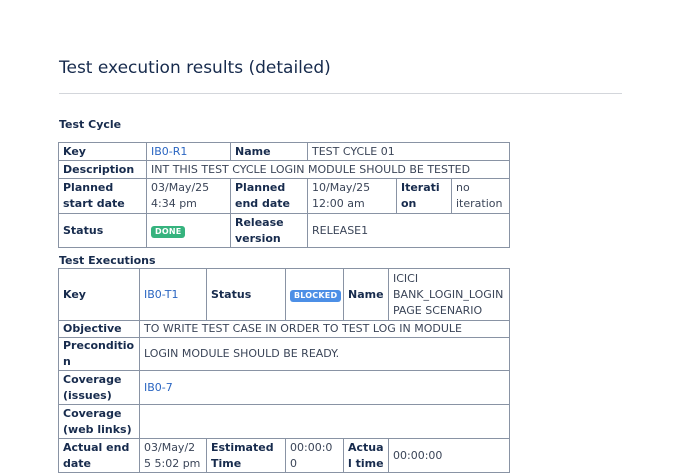 The width and height of the screenshot is (680, 473). What do you see at coordinates (99, 294) in the screenshot?
I see `execution-key-label: Key` at bounding box center [99, 294].